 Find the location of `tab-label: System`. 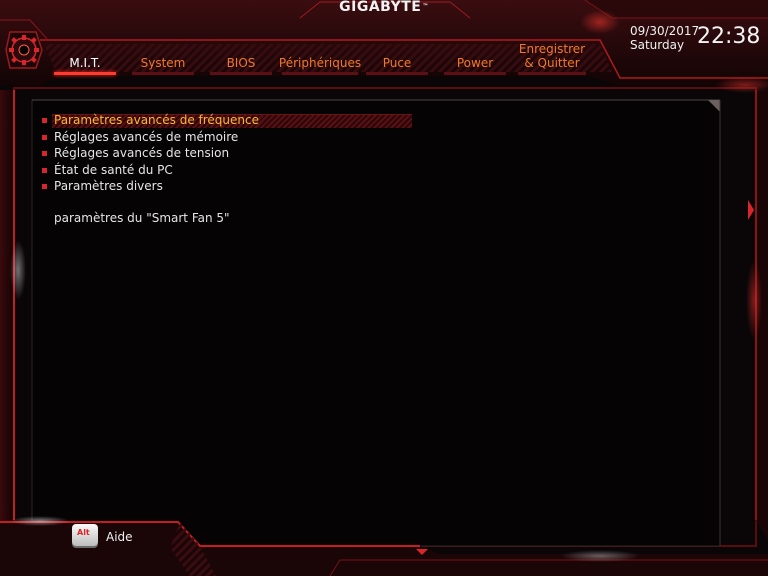

tab-label: System is located at coordinates (163, 63).